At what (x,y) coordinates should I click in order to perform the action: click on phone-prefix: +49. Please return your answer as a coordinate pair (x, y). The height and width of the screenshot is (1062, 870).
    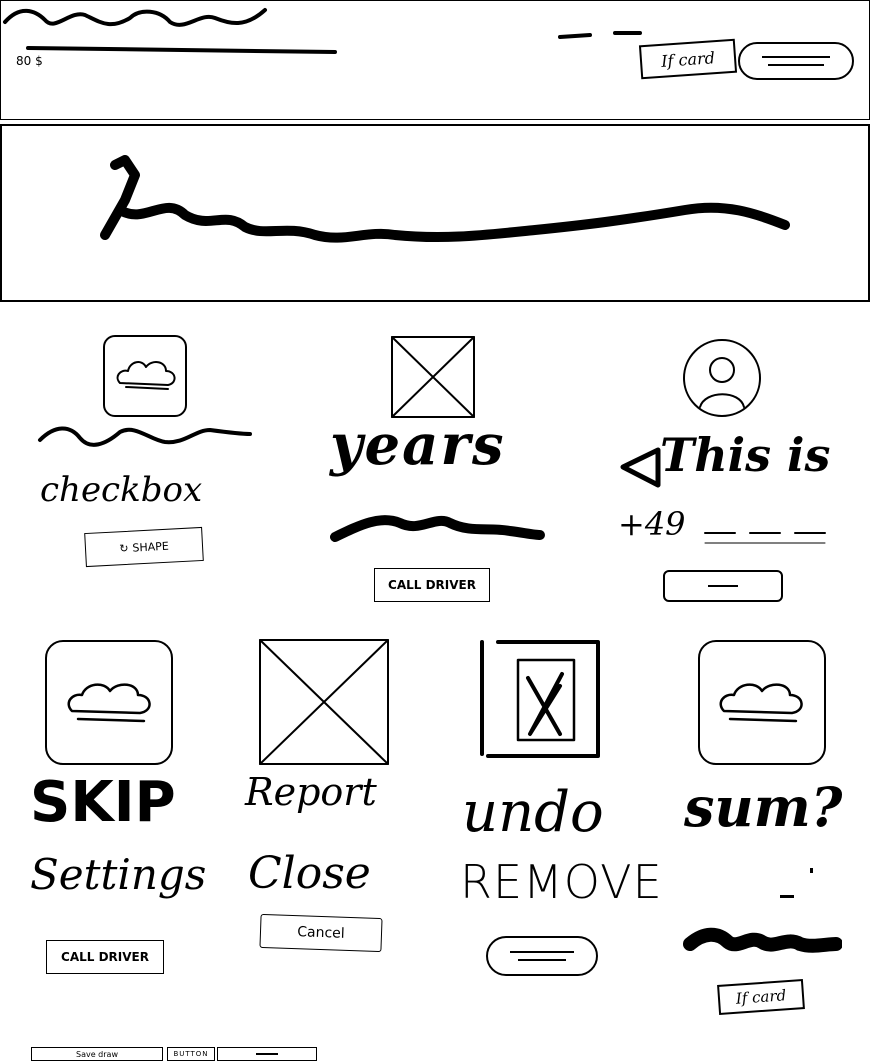
    Looking at the image, I should click on (652, 524).